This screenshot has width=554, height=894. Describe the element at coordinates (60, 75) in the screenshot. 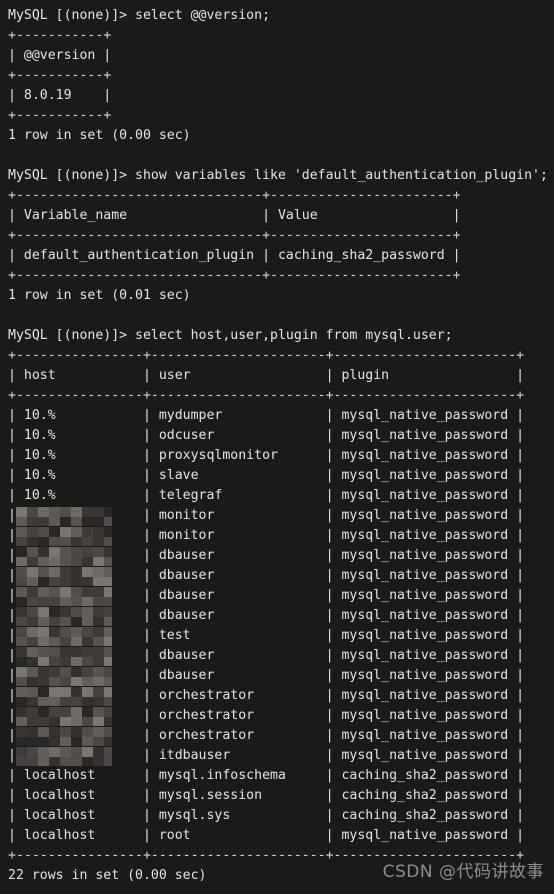

I see `table-rule-mid: +-----------+` at that location.